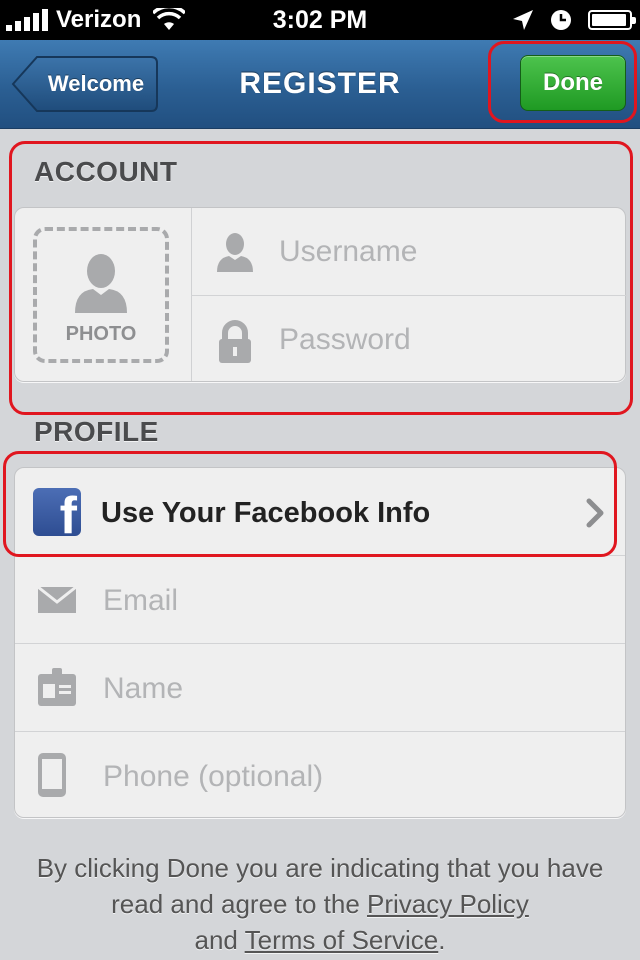  I want to click on password-row, so click(408, 340).